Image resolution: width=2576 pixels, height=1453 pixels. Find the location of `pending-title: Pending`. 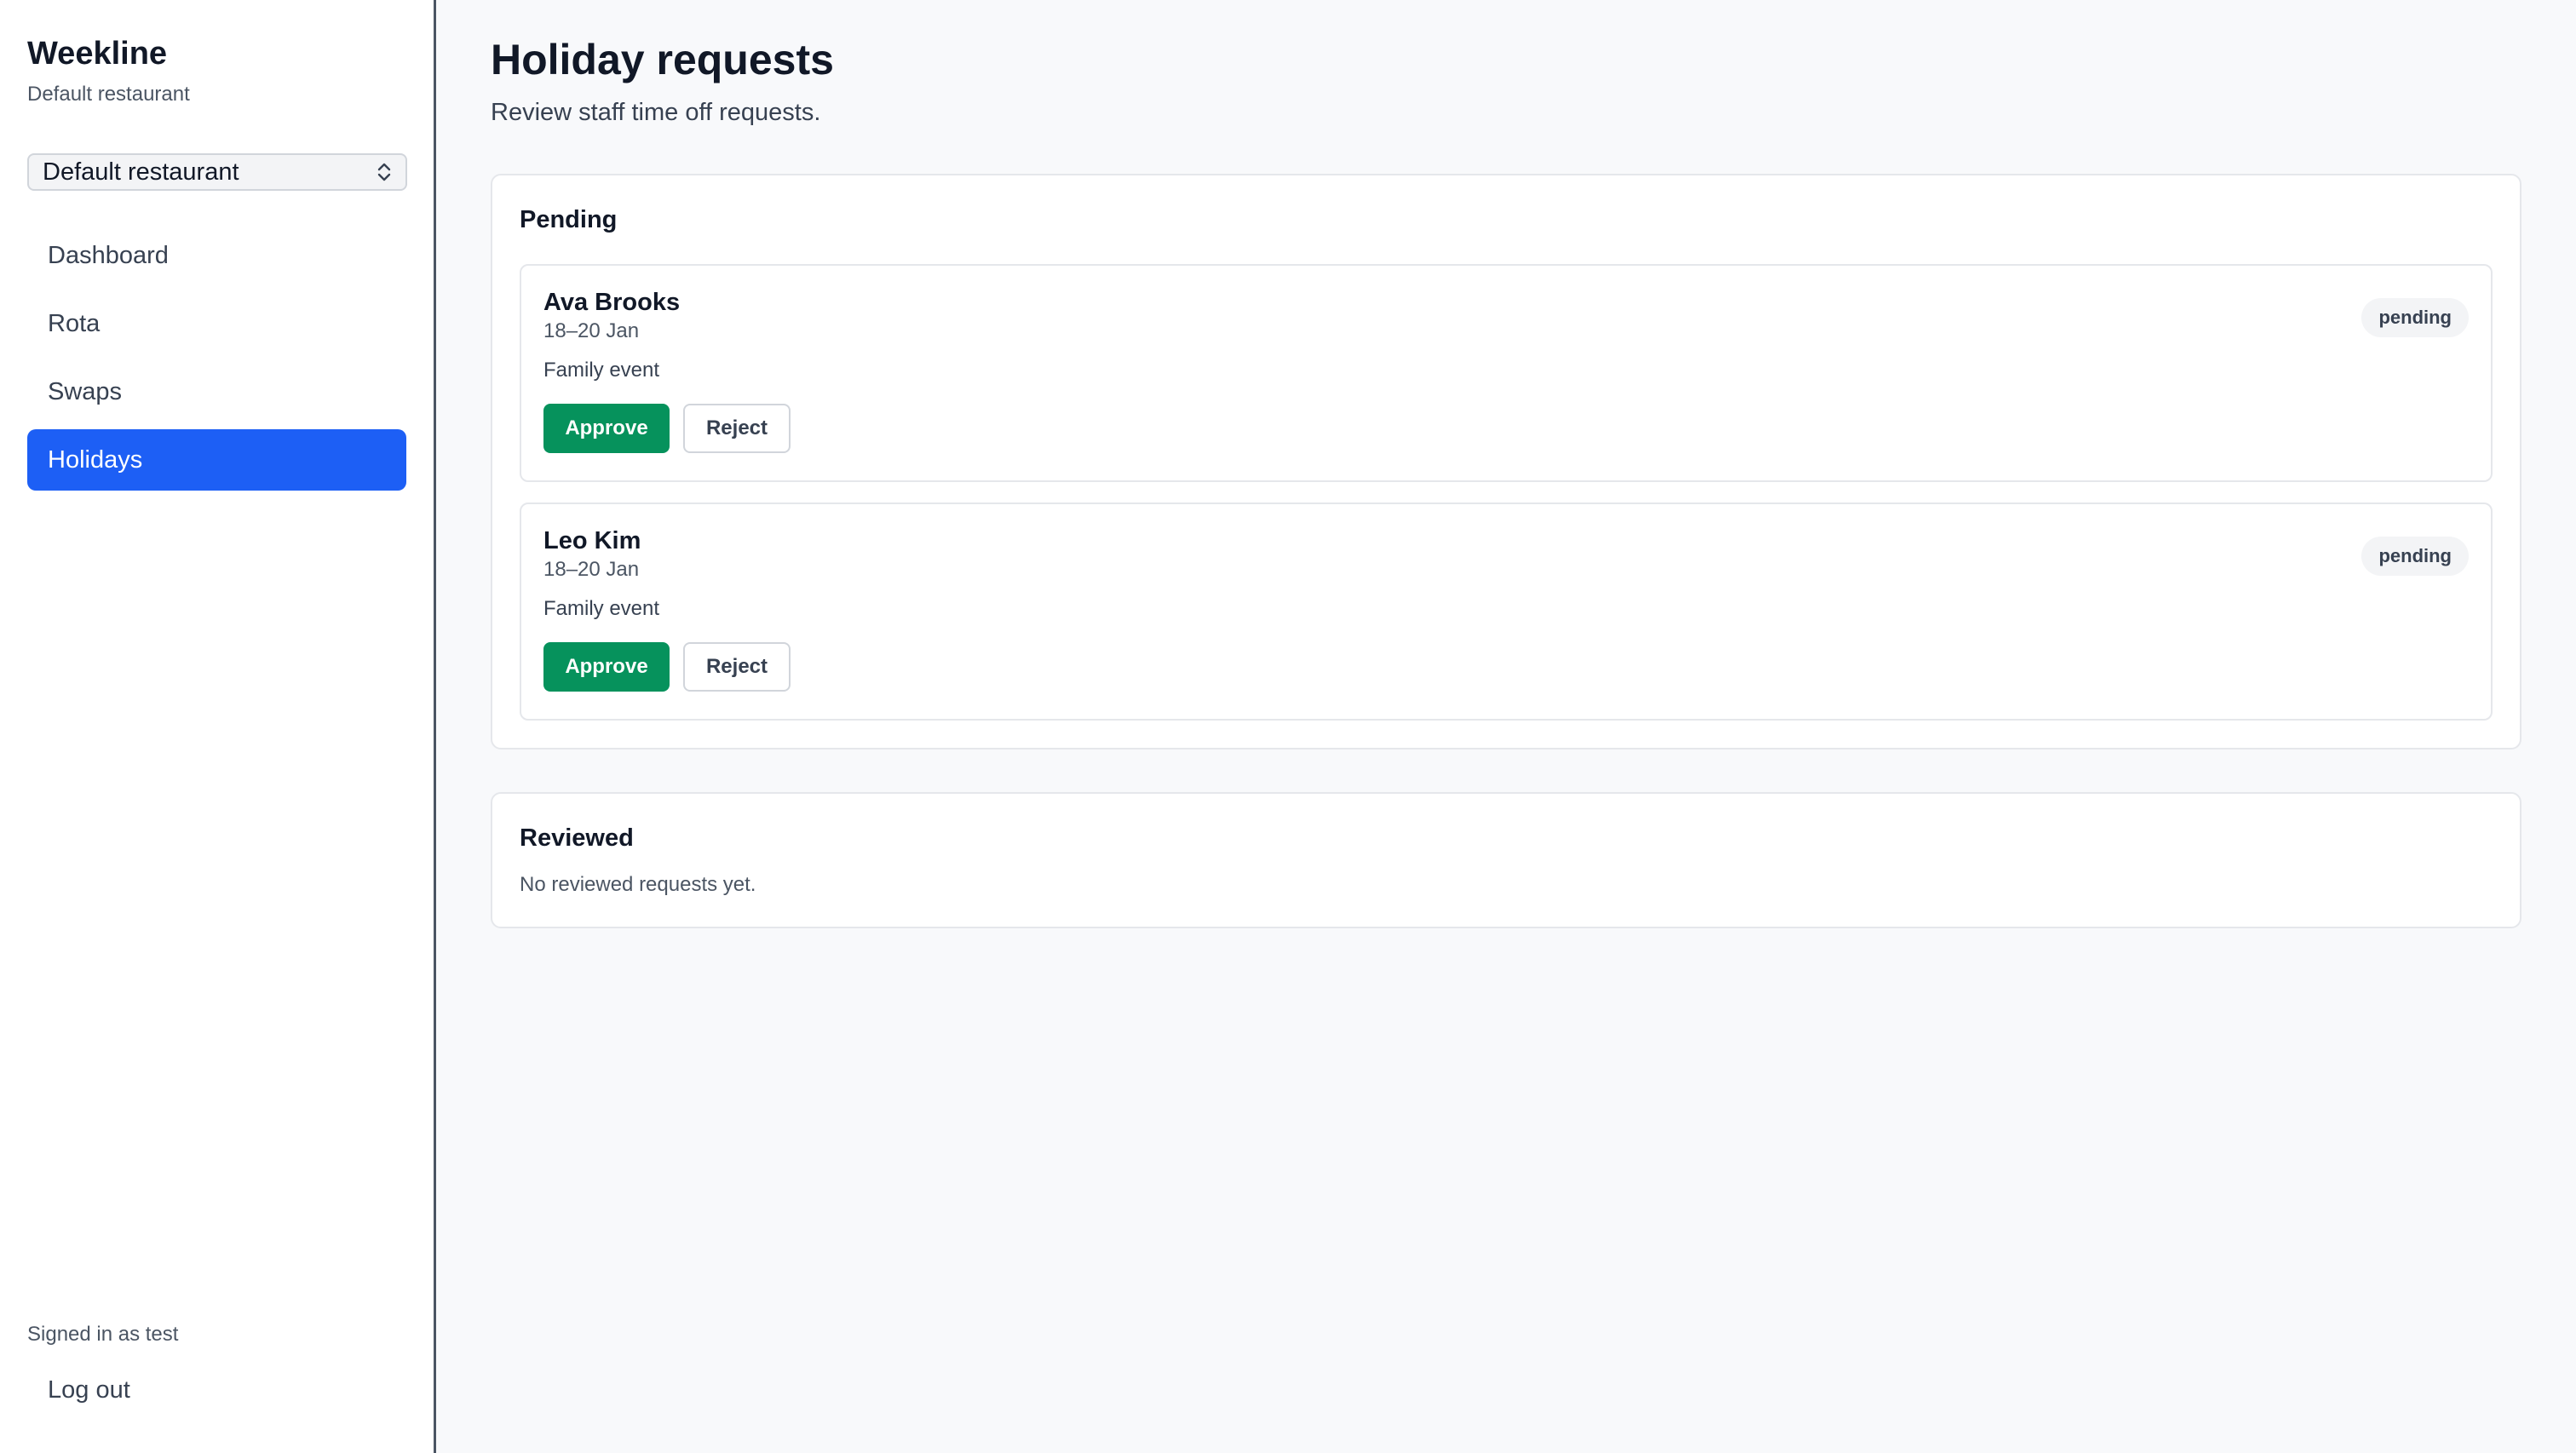

pending-title: Pending is located at coordinates (569, 219).